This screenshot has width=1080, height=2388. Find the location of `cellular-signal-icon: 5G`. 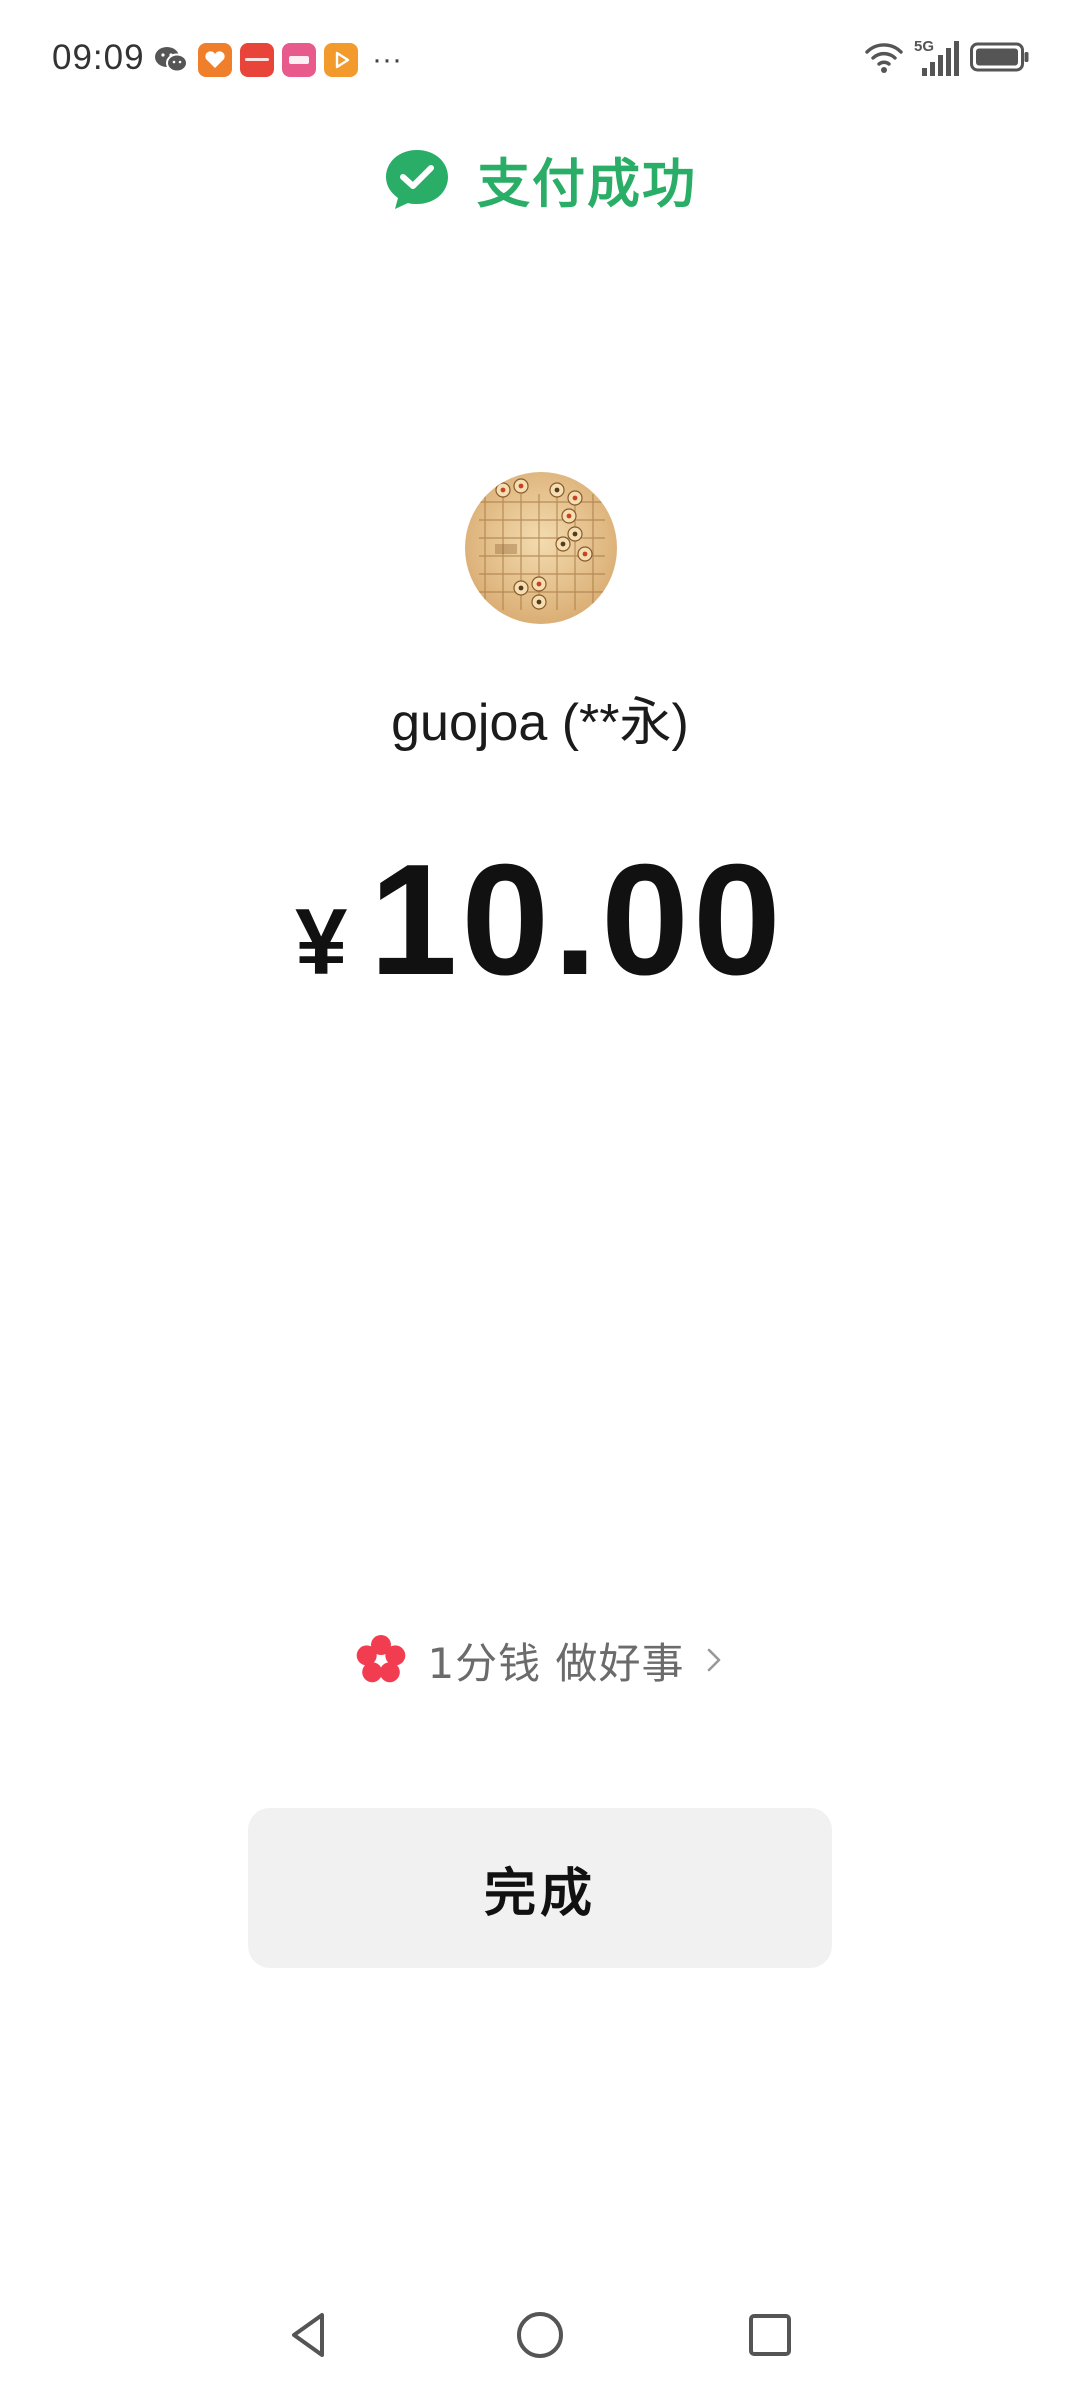

cellular-signal-icon: 5G is located at coordinates (937, 59).